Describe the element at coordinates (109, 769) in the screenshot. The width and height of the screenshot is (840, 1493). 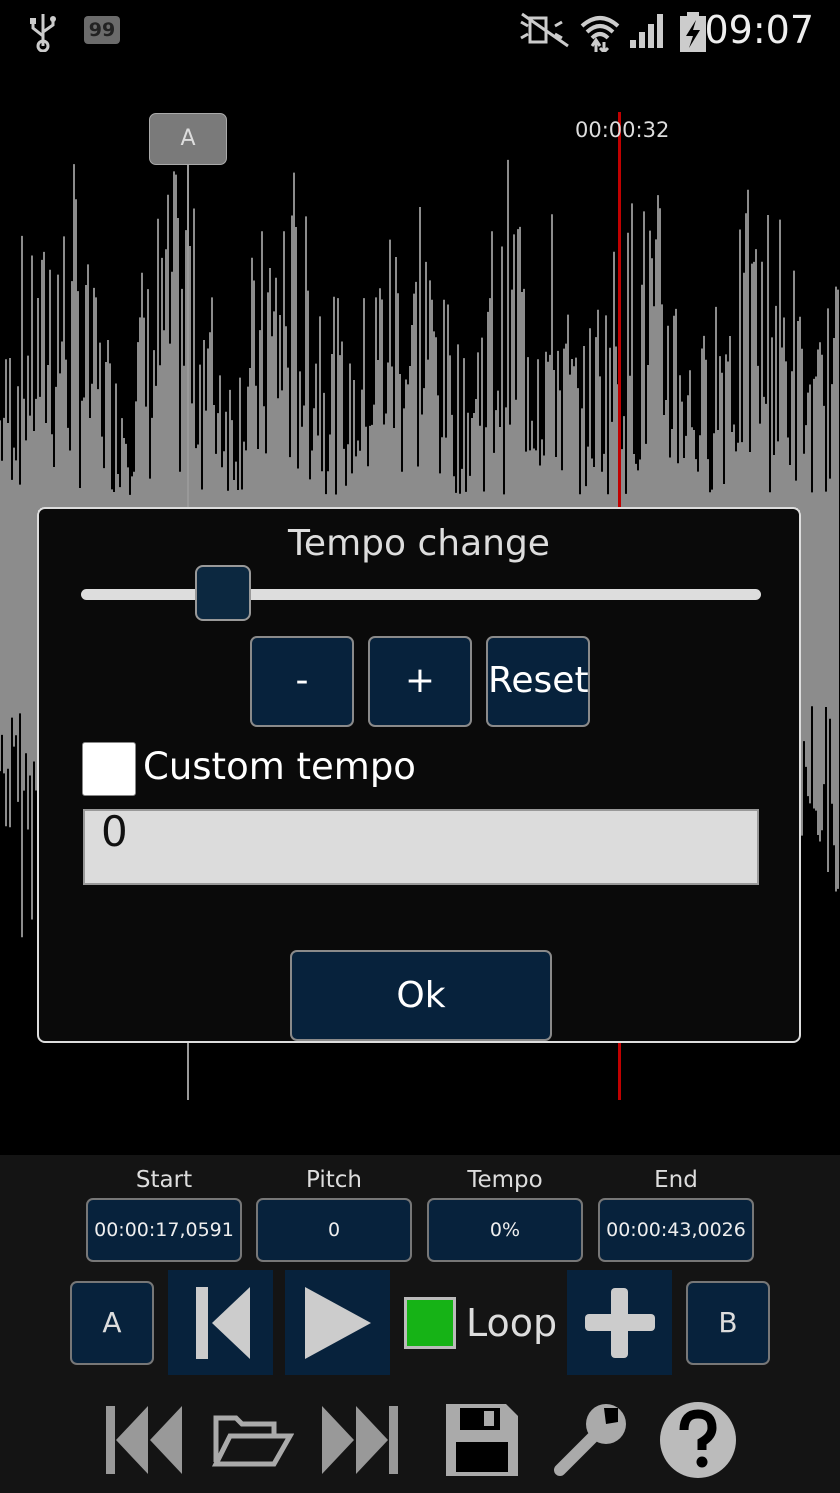
I see `custom-tempo-checkbox` at that location.